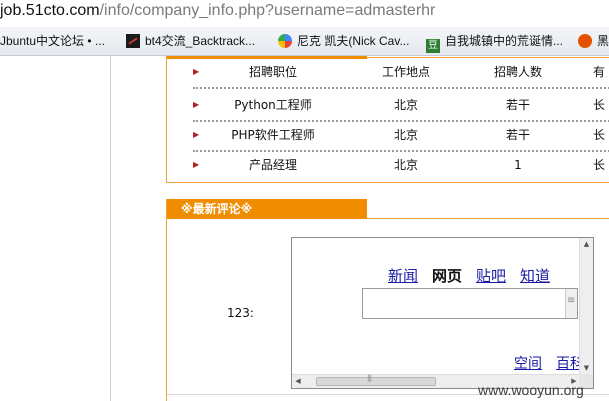  Describe the element at coordinates (571, 303) in the screenshot. I see `textarea-scrollbar` at that location.